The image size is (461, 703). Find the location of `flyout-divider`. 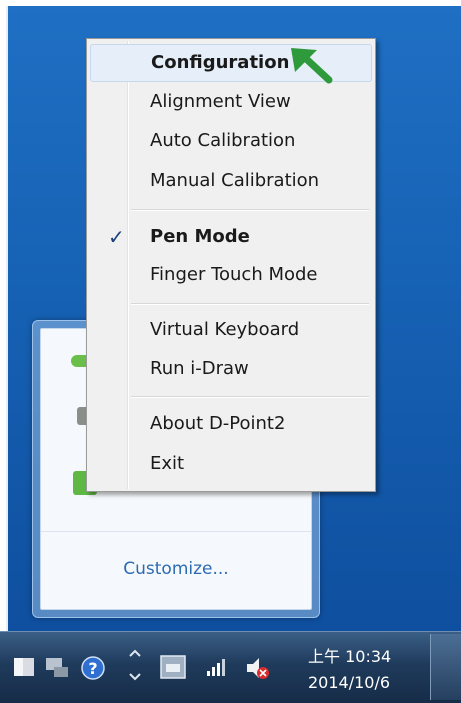

flyout-divider is located at coordinates (176, 531).